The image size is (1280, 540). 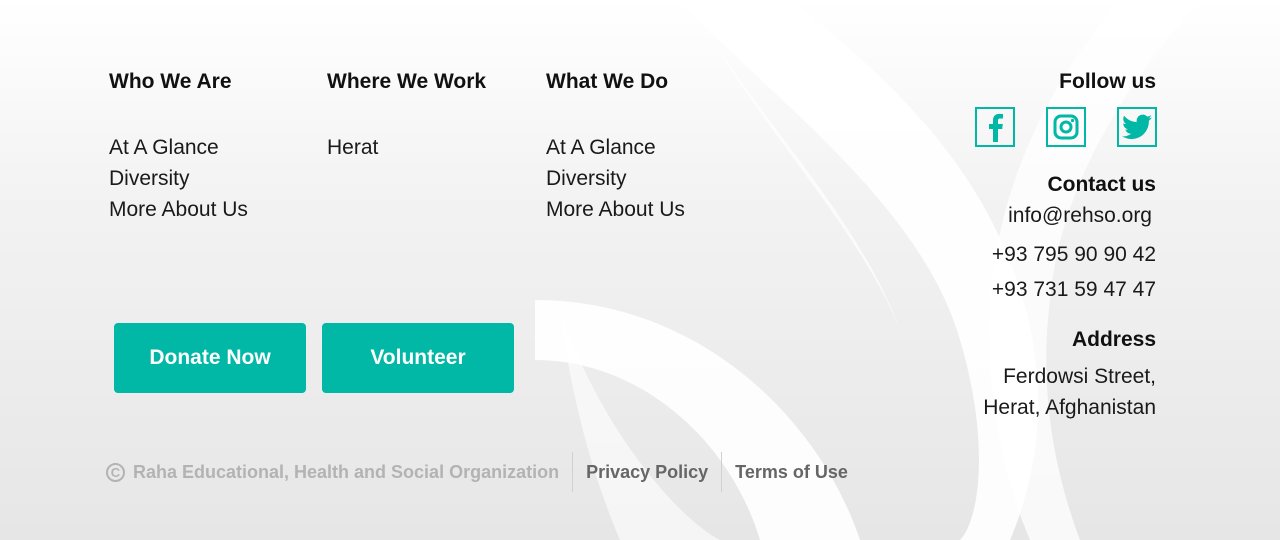 I want to click on column-title: Where We Work, so click(x=407, y=81).